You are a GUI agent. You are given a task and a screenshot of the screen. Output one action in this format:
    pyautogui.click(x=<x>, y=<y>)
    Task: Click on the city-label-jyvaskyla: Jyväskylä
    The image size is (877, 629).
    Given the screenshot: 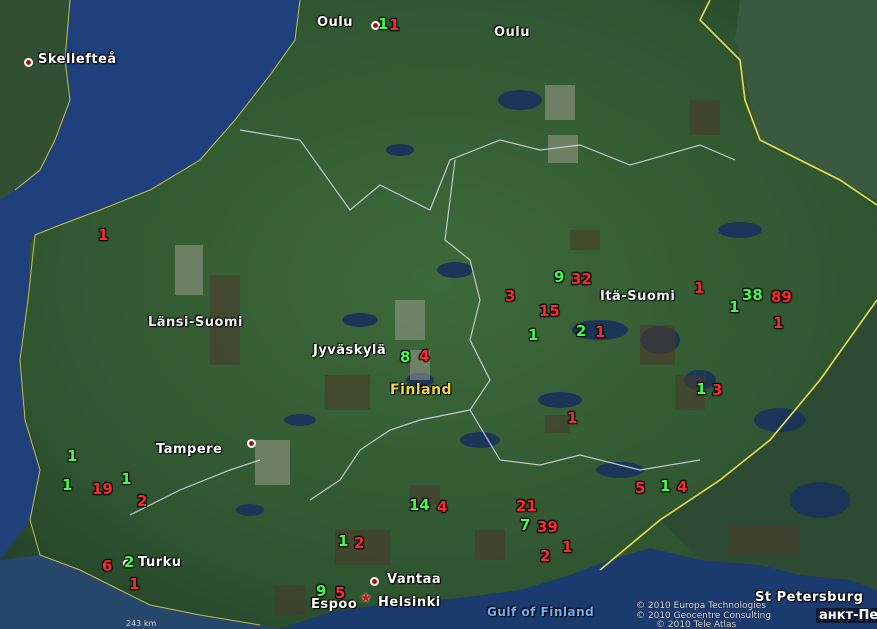 What is the action you would take?
    pyautogui.click(x=349, y=350)
    